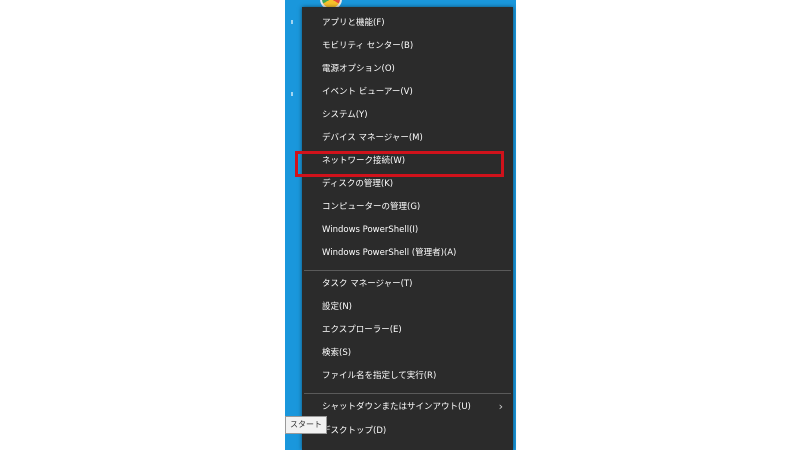 This screenshot has width=800, height=450. I want to click on menu-item-device-manager: デバイス マネージャー(M), so click(407, 138).